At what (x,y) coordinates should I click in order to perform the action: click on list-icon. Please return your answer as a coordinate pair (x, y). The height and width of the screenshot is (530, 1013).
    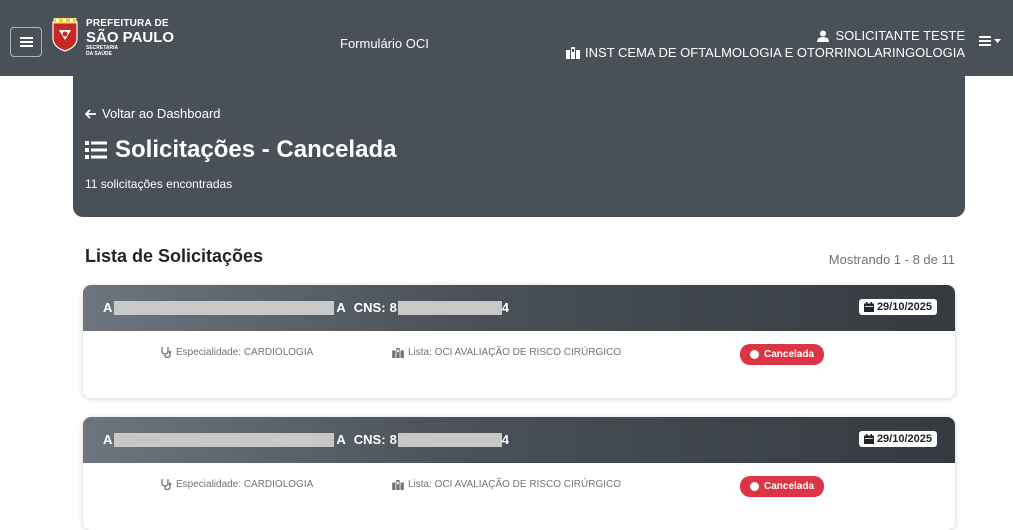
    Looking at the image, I should click on (96, 150).